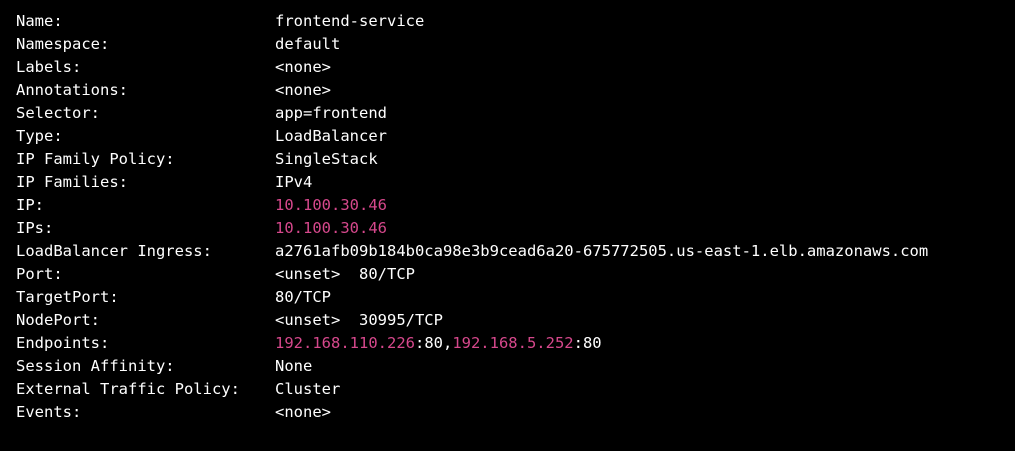  I want to click on value-external-traffic-policy: Cluster, so click(308, 389).